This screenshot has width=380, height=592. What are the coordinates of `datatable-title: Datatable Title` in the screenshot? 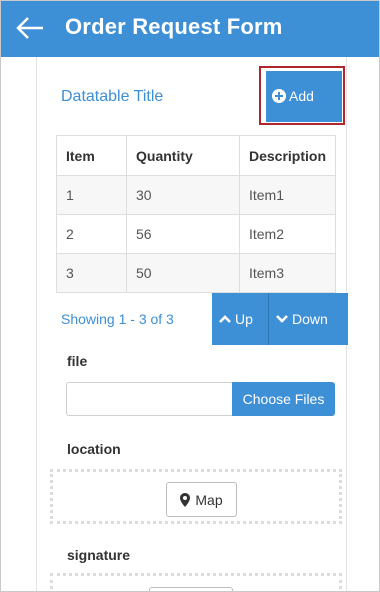 It's located at (112, 96).